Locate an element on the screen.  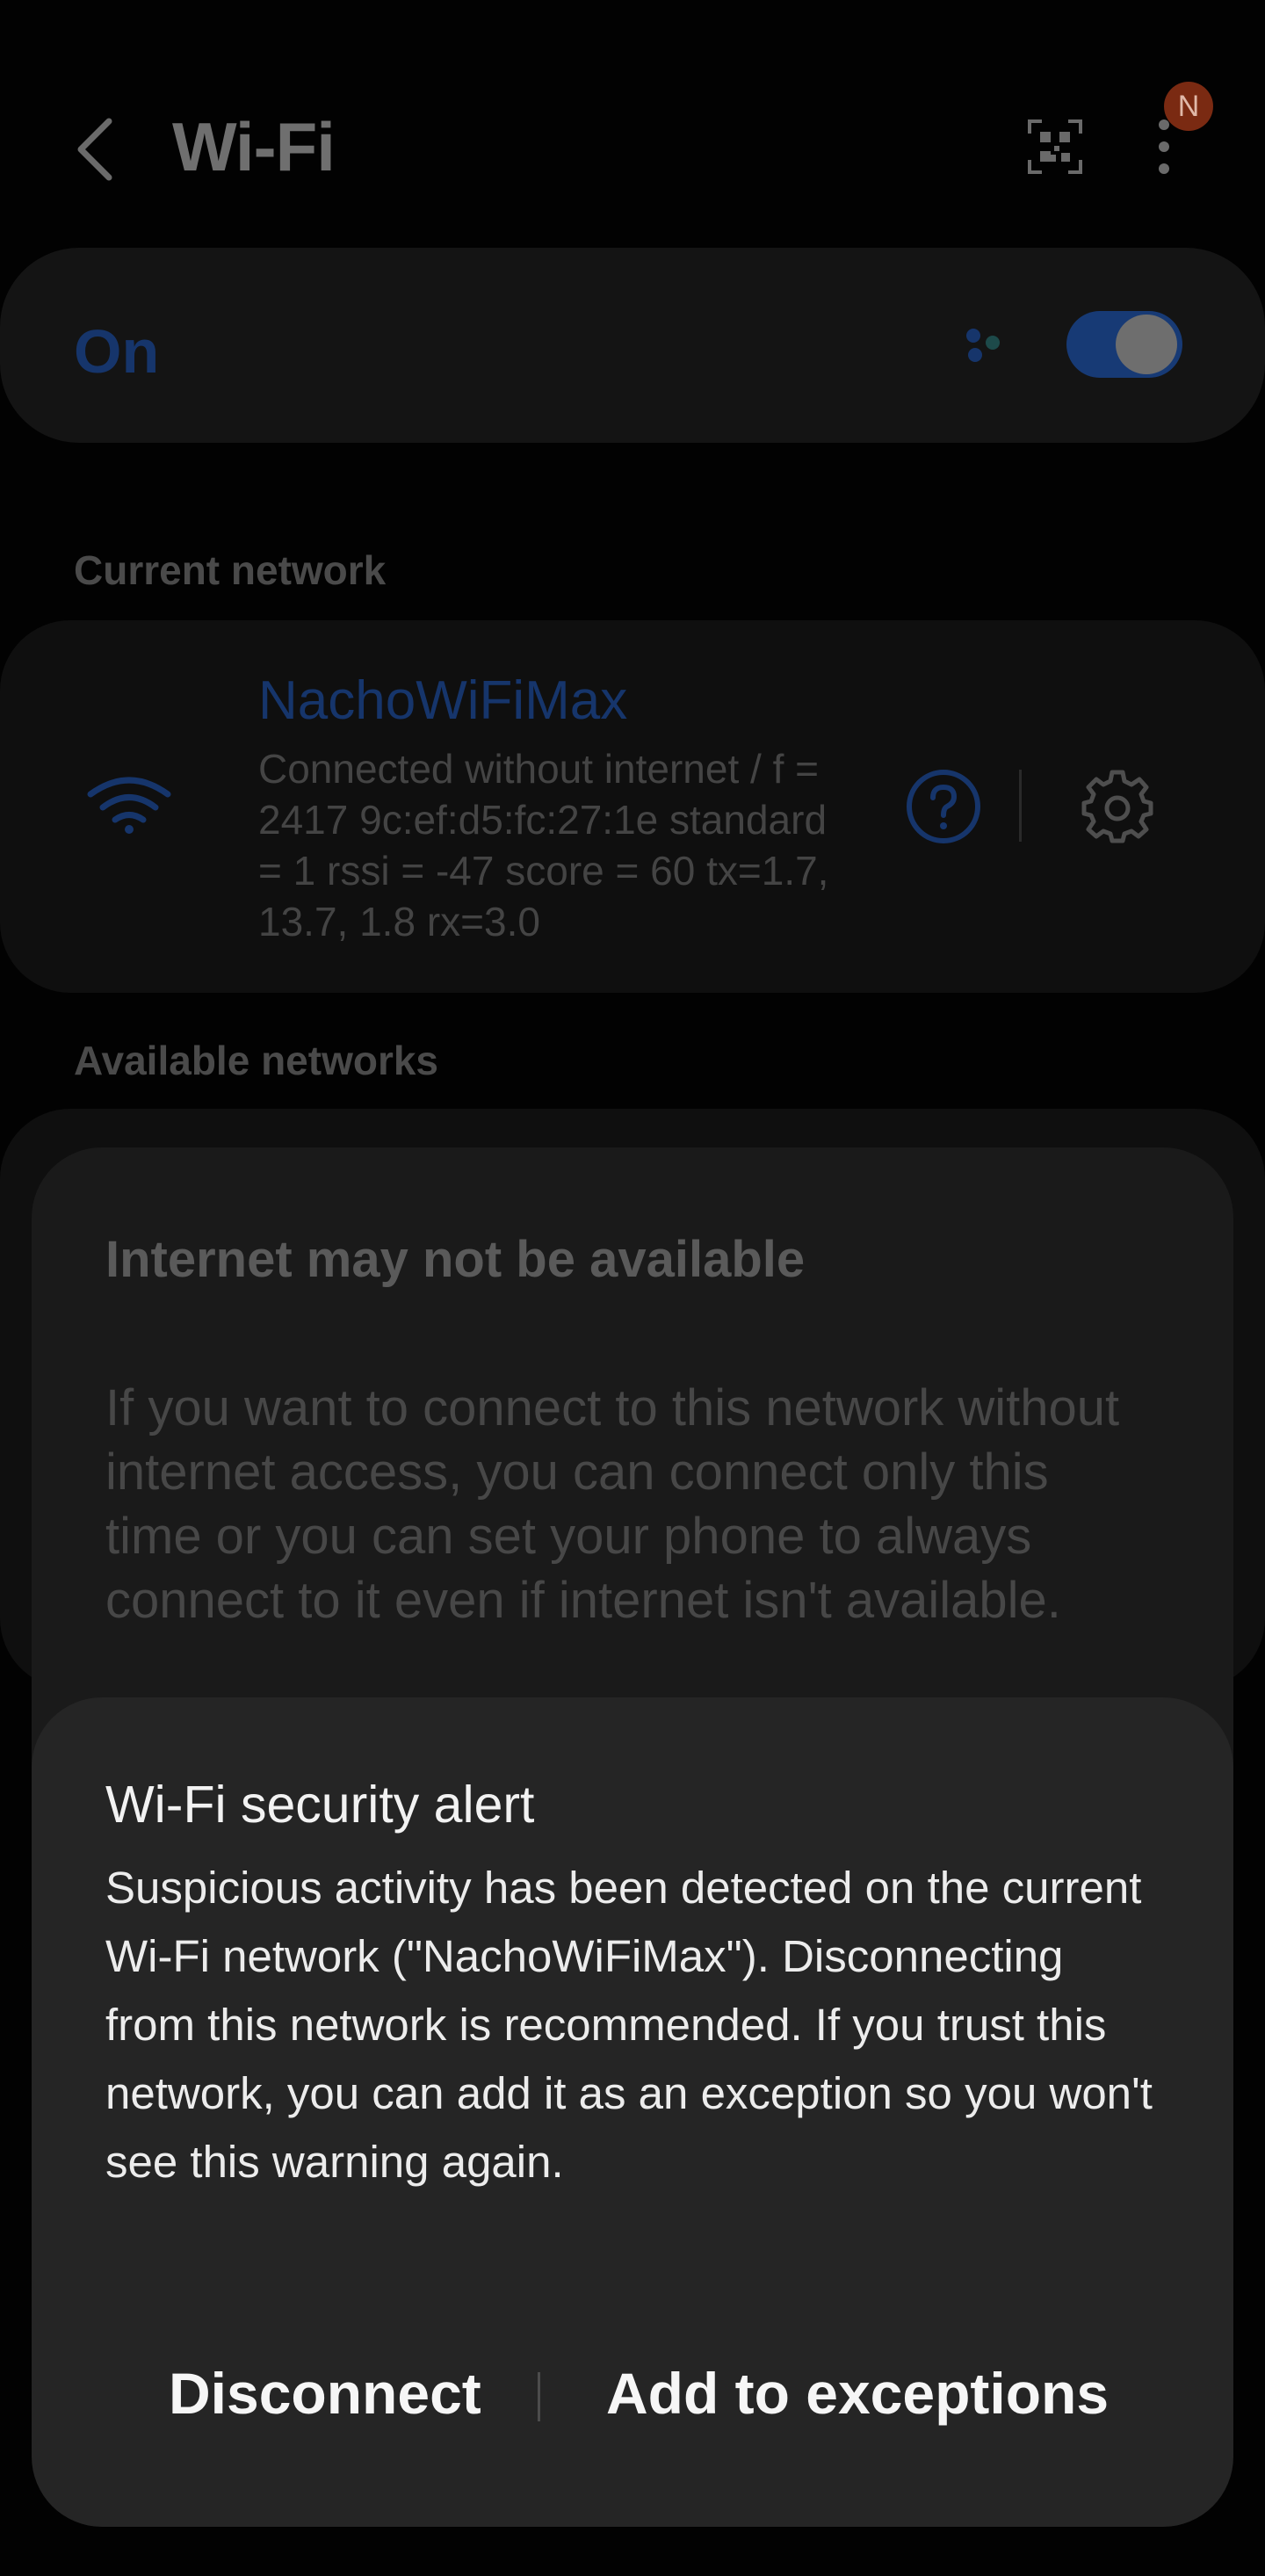
toggle-knob is located at coordinates (1146, 344).